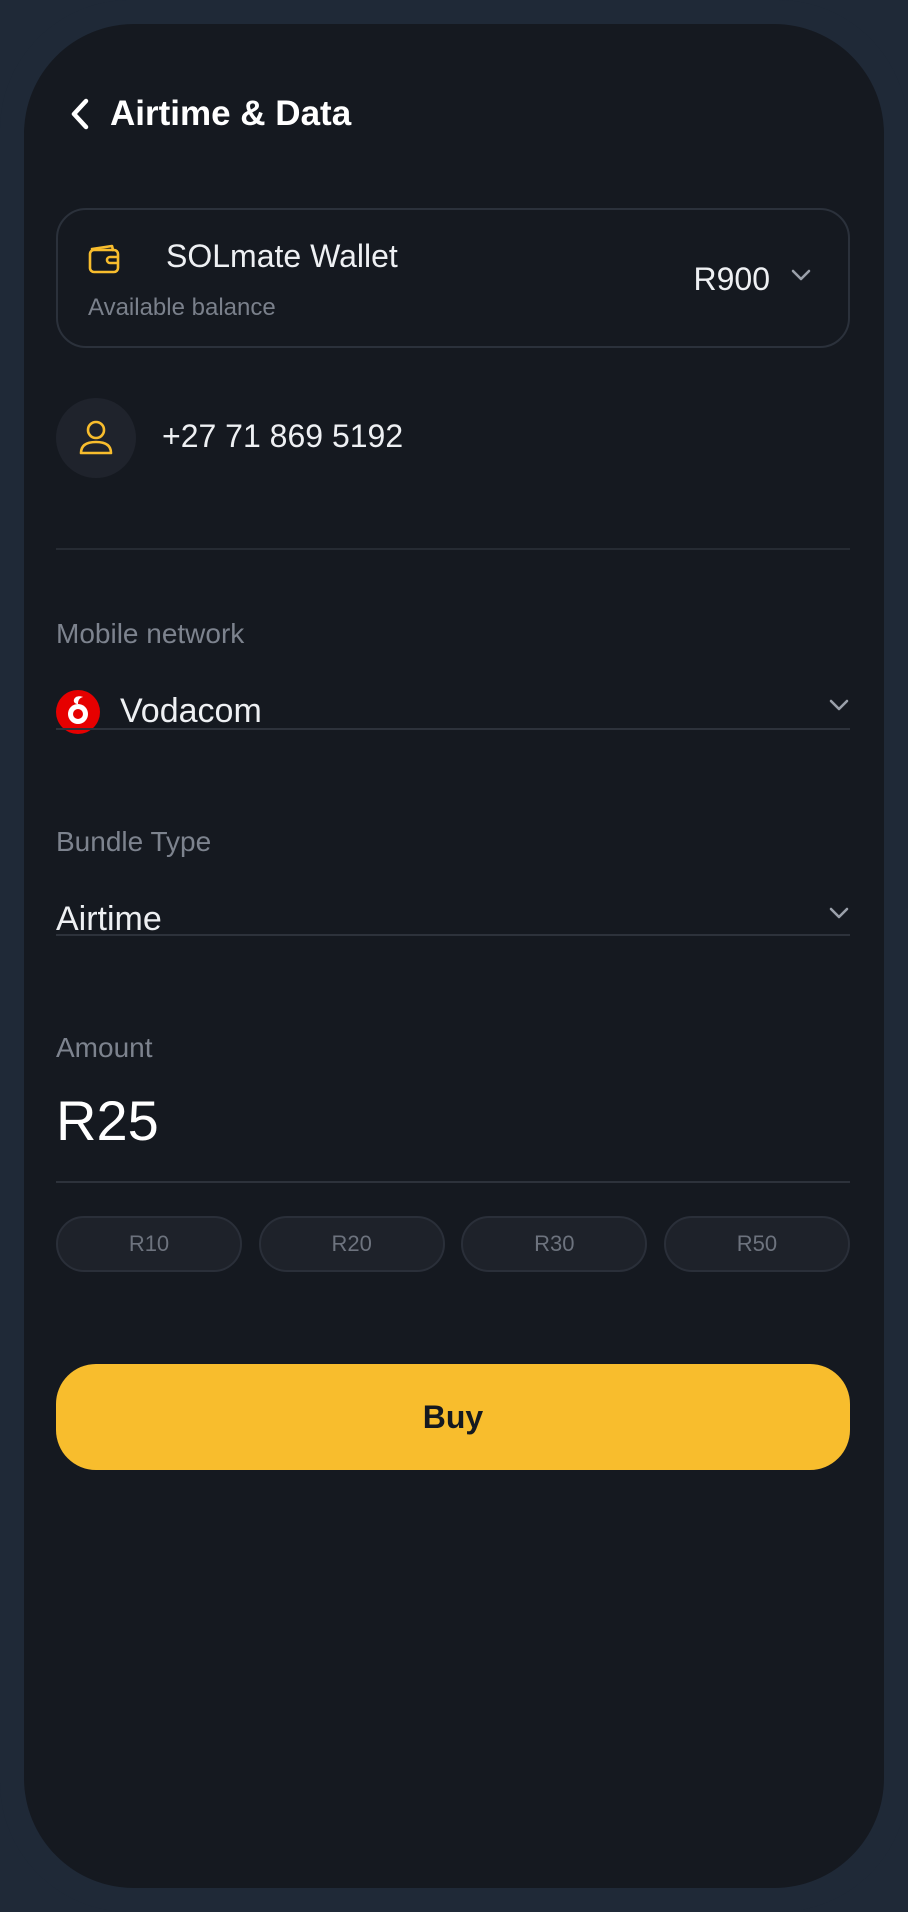 This screenshot has height=1912, width=908. Describe the element at coordinates (150, 633) in the screenshot. I see `mobile-network-label: Mobile network` at that location.